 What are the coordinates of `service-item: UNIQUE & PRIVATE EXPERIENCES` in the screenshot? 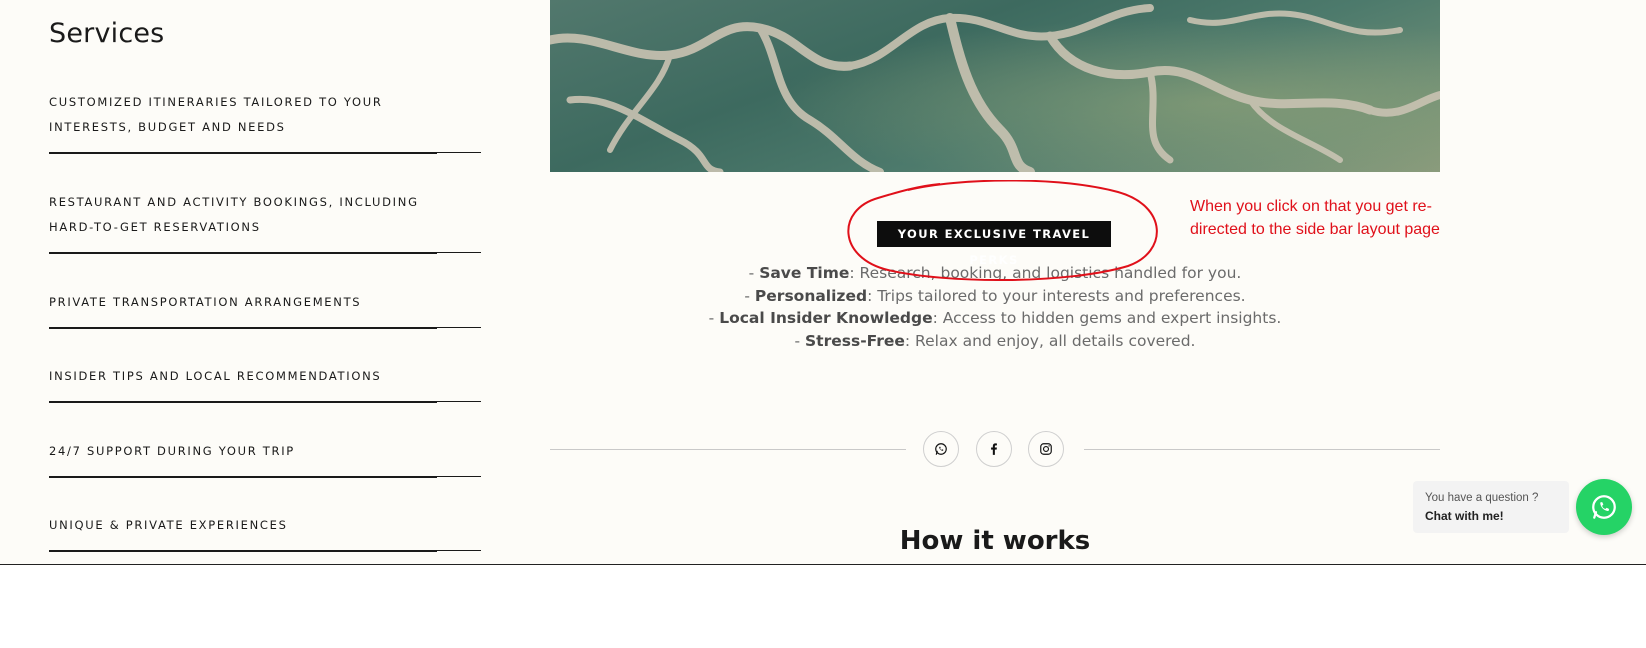 It's located at (265, 532).